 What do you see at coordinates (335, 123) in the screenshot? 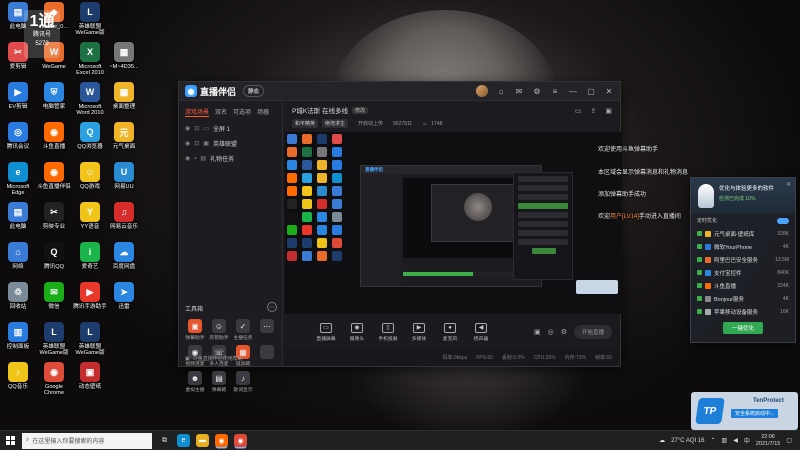
I see `subcategory-tag: 绝地求生` at bounding box center [335, 123].